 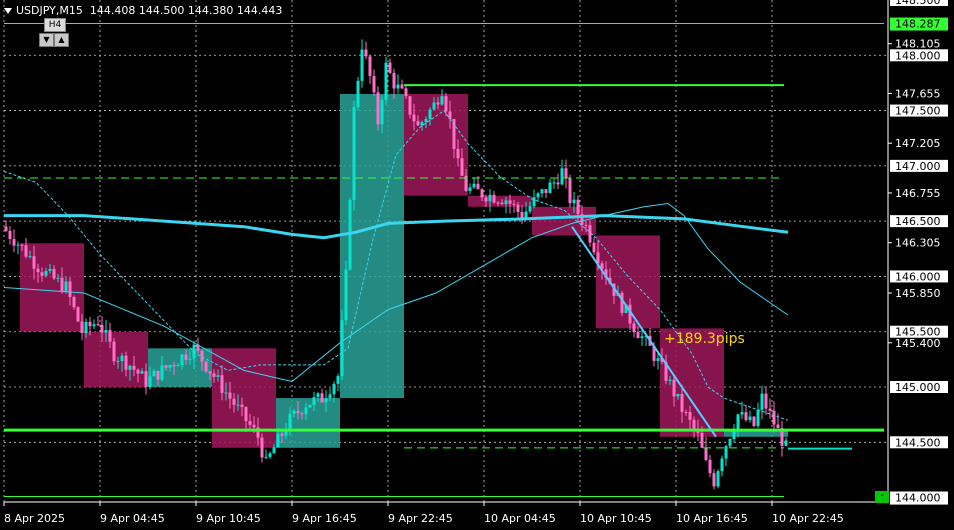 I want to click on time-axis-label: 9 Apr 04:45, so click(x=132, y=518).